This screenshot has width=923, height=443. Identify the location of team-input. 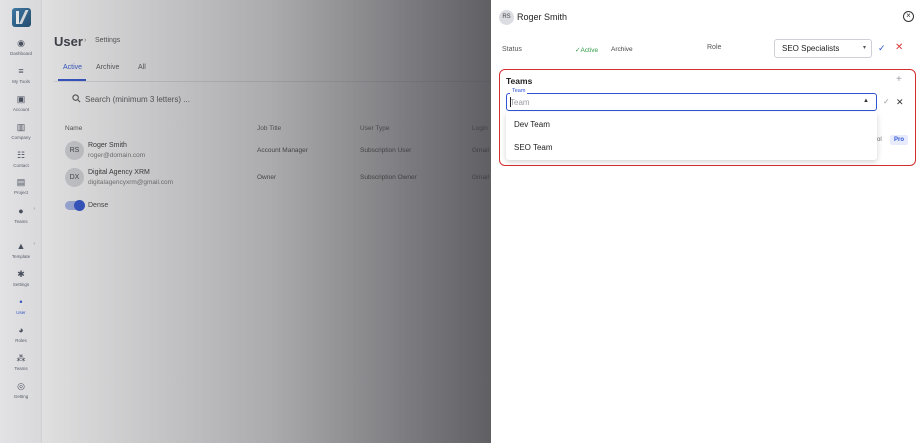
(675, 102).